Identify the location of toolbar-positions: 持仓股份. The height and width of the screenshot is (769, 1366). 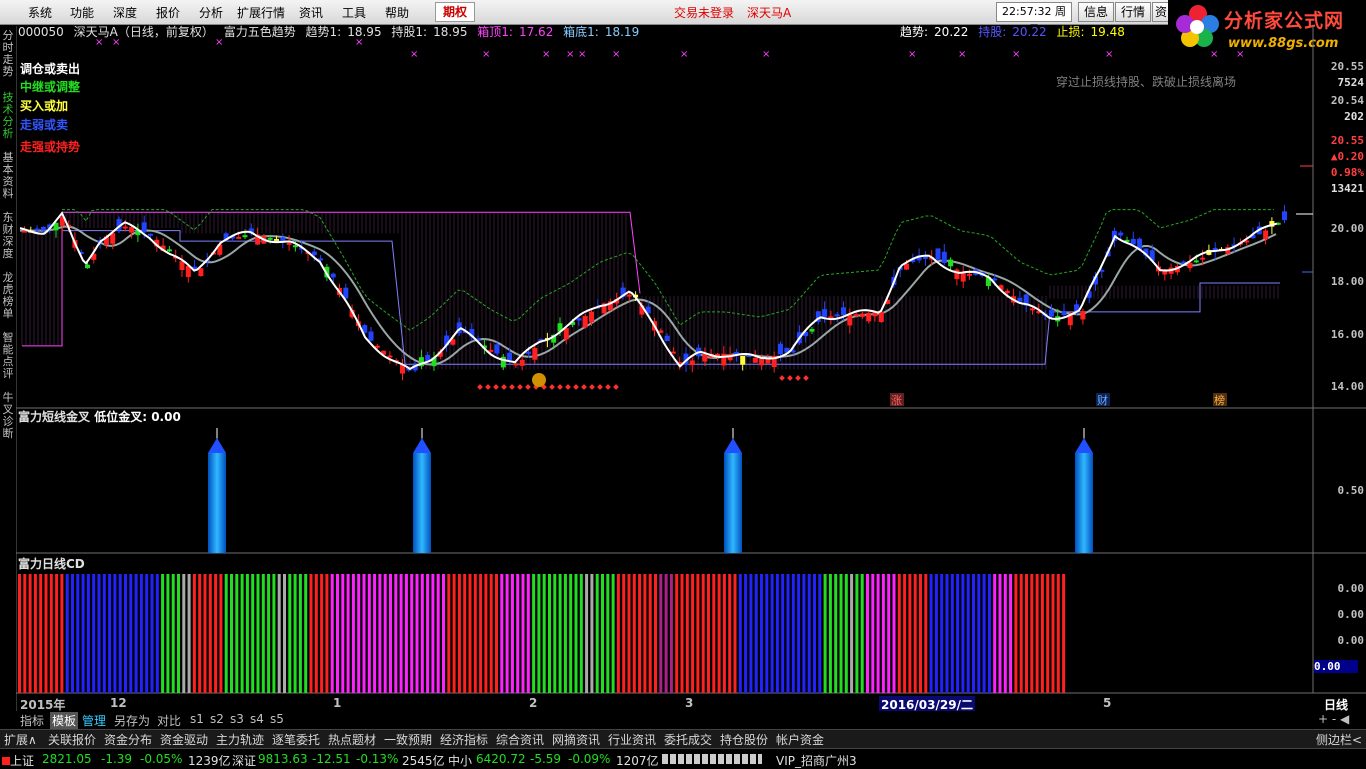
(744, 739).